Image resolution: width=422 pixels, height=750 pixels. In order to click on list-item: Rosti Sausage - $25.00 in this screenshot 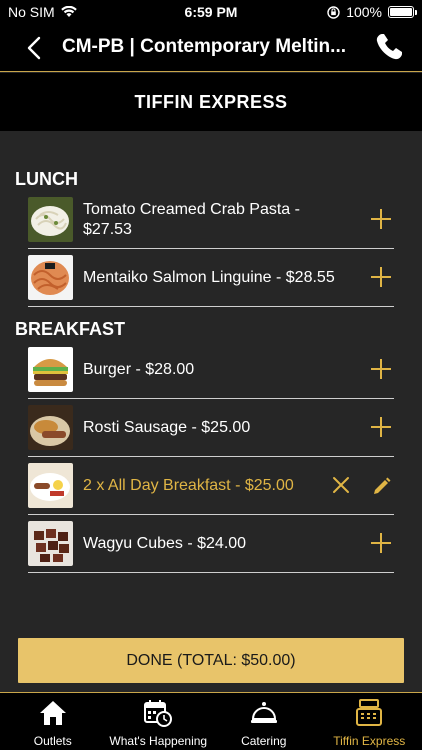, I will do `click(211, 428)`.